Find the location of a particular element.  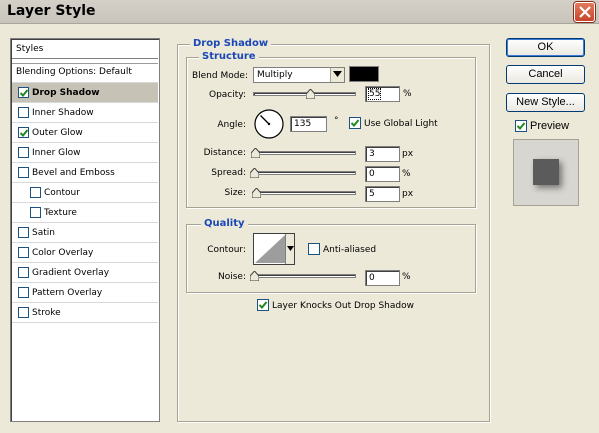

style-item-label: Bevel and Emboss is located at coordinates (73, 173).